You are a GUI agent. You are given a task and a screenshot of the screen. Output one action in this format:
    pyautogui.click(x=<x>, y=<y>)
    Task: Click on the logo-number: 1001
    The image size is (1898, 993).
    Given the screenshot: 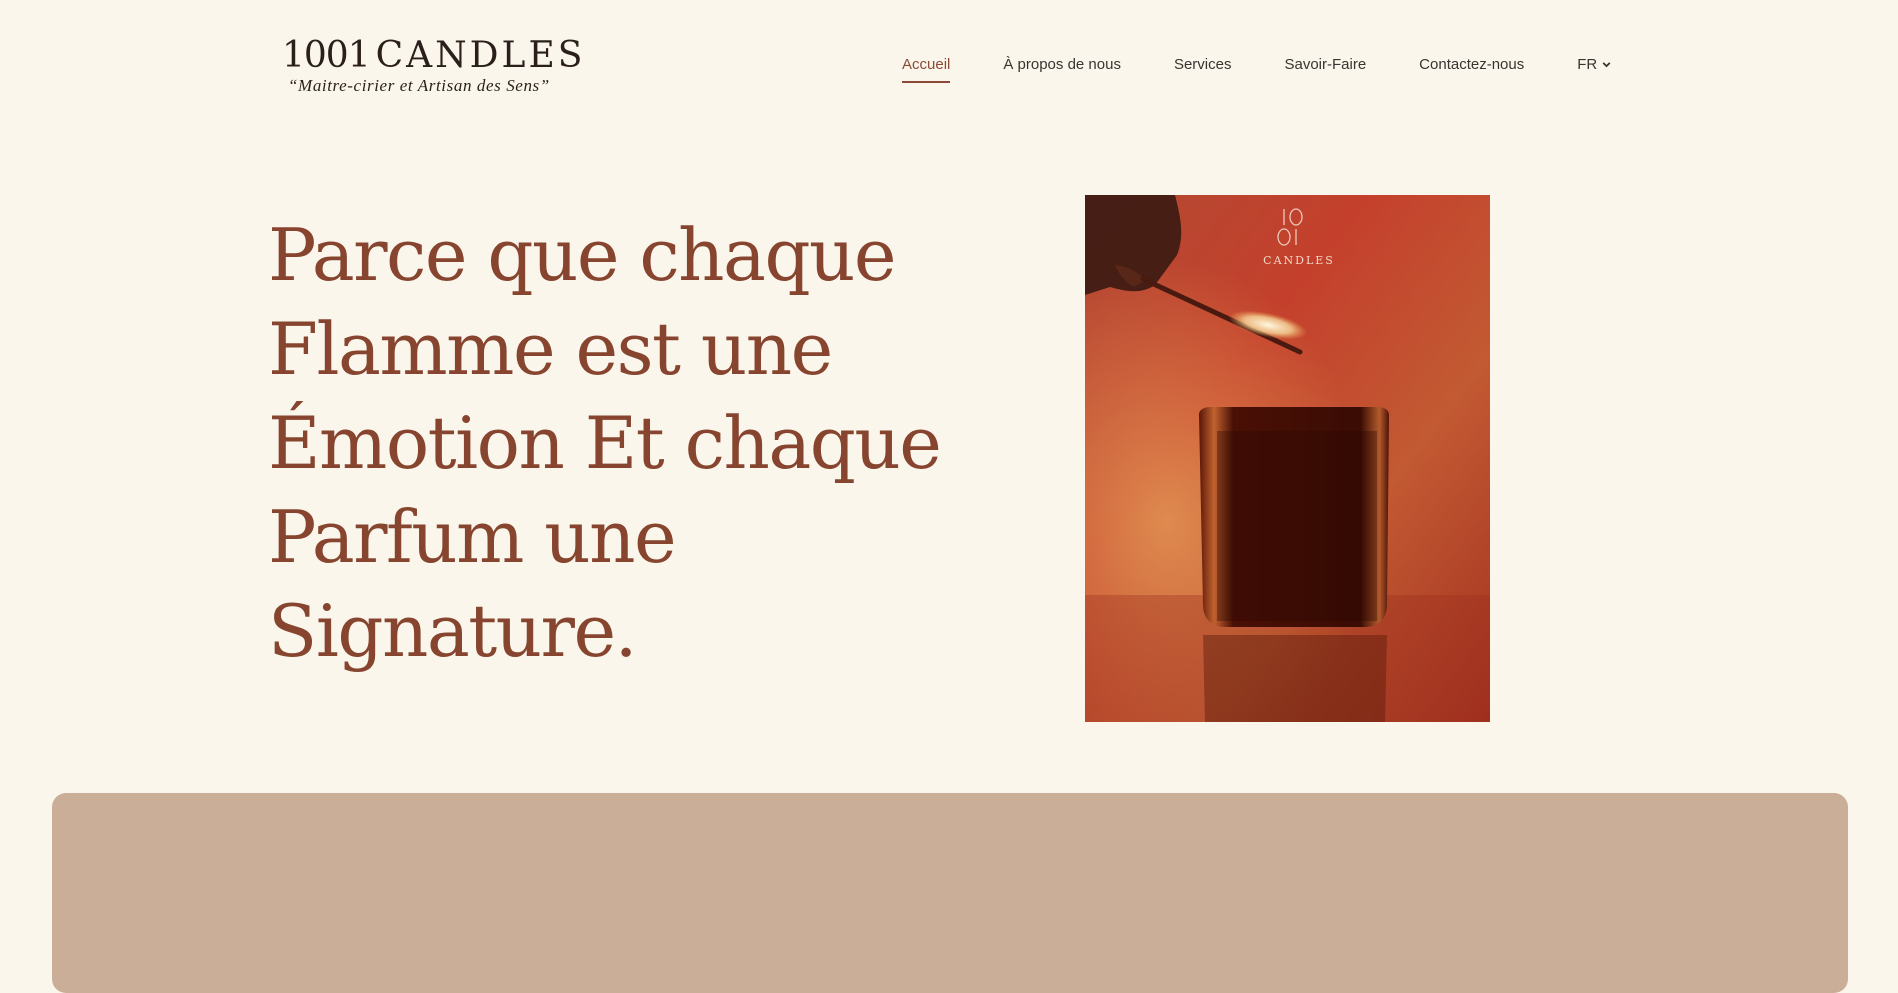 What is the action you would take?
    pyautogui.click(x=326, y=55)
    